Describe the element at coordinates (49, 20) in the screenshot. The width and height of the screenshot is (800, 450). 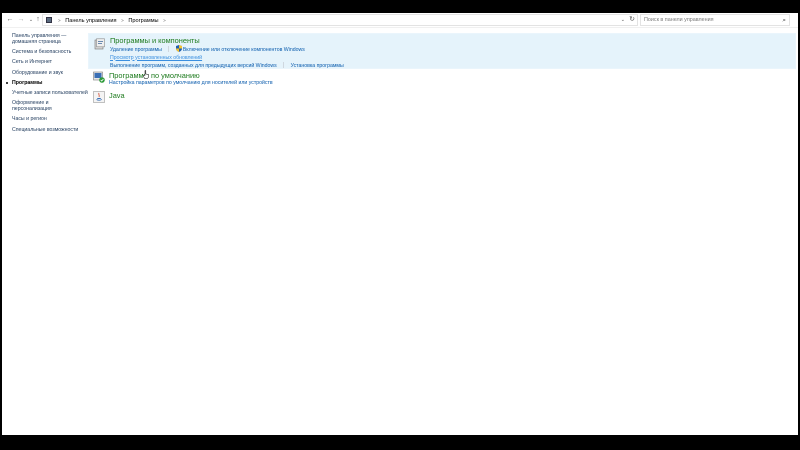
I see `control-panel-icon` at that location.